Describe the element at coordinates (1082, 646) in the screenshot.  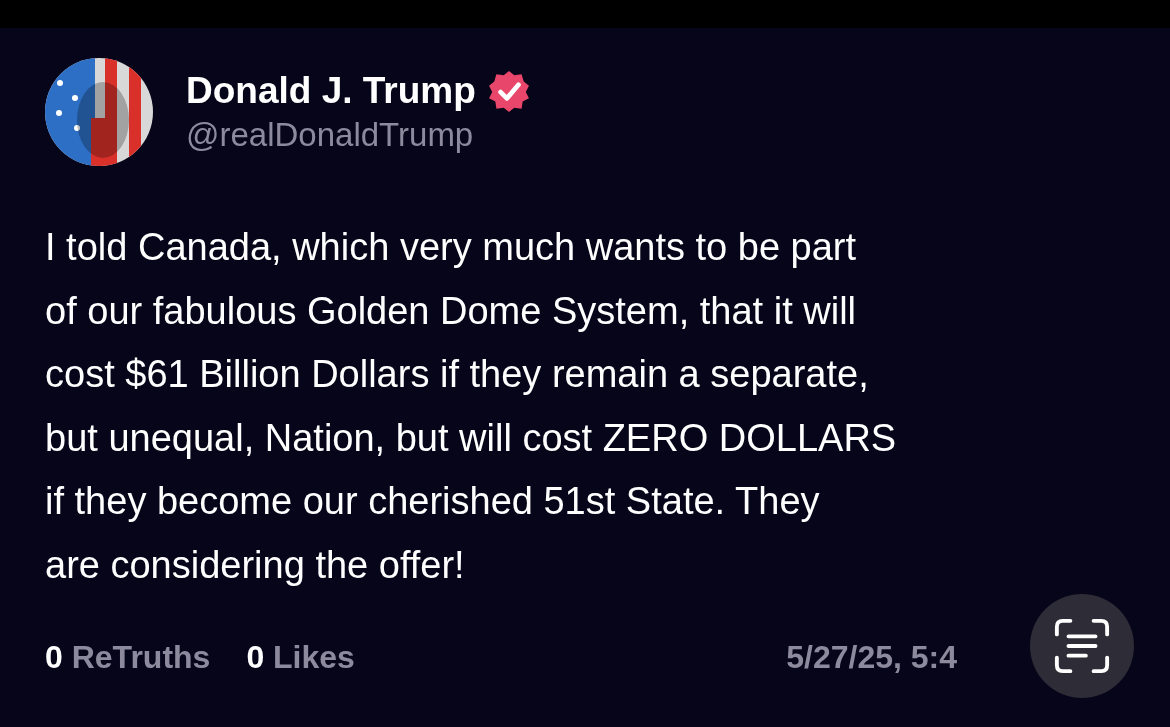
I see `text-scan-icon` at that location.